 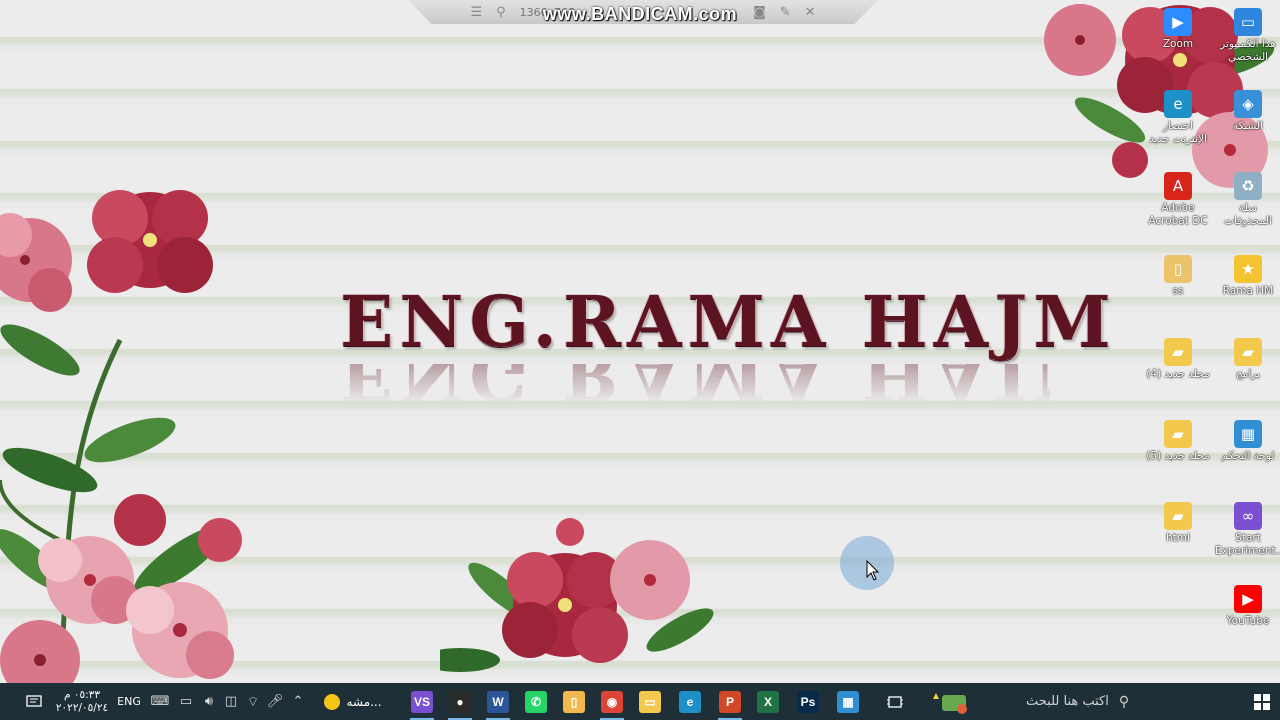 What do you see at coordinates (1178, 132) in the screenshot?
I see `desktop-icon-label: اختصار الإنترنت جديد` at bounding box center [1178, 132].